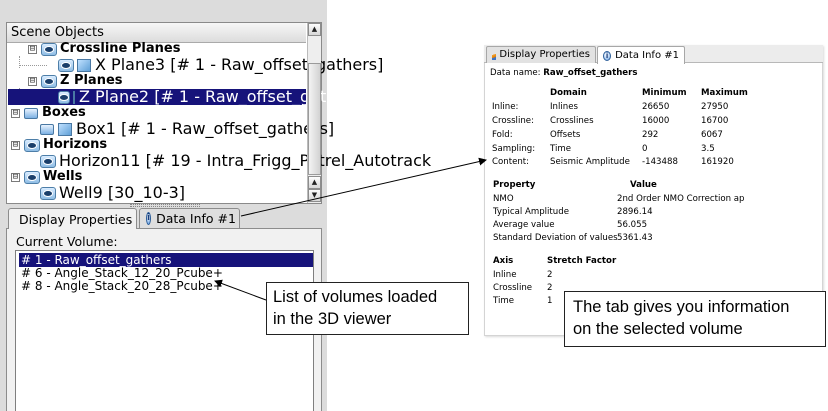  Describe the element at coordinates (76, 219) in the screenshot. I see `tab-label: Display Properties` at that location.